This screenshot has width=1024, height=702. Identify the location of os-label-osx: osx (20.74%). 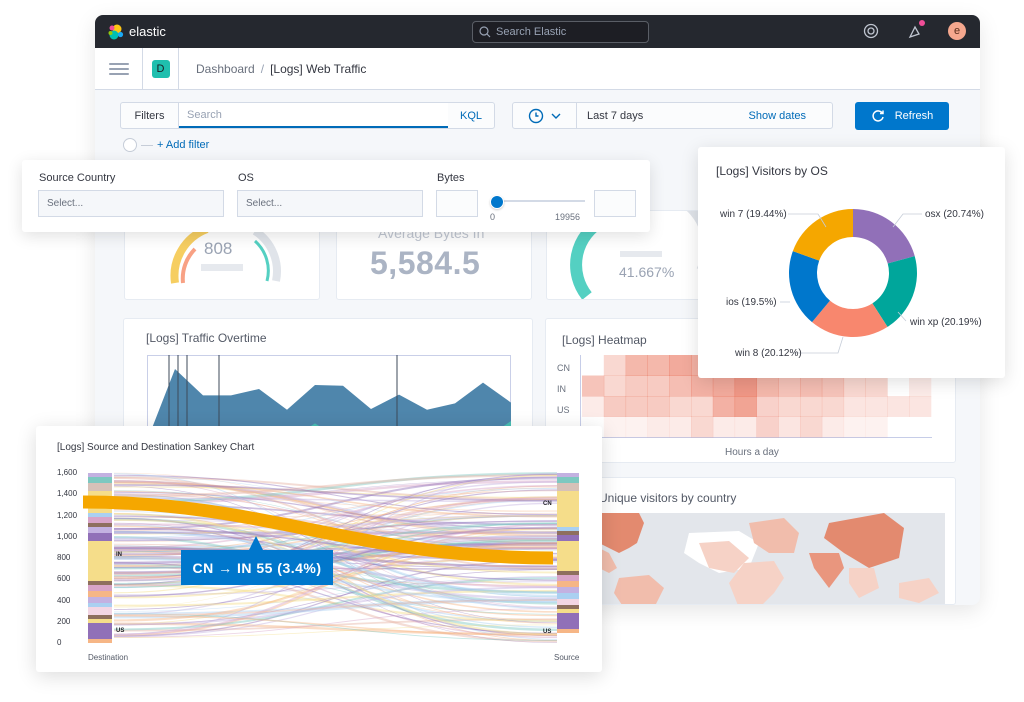
(954, 214).